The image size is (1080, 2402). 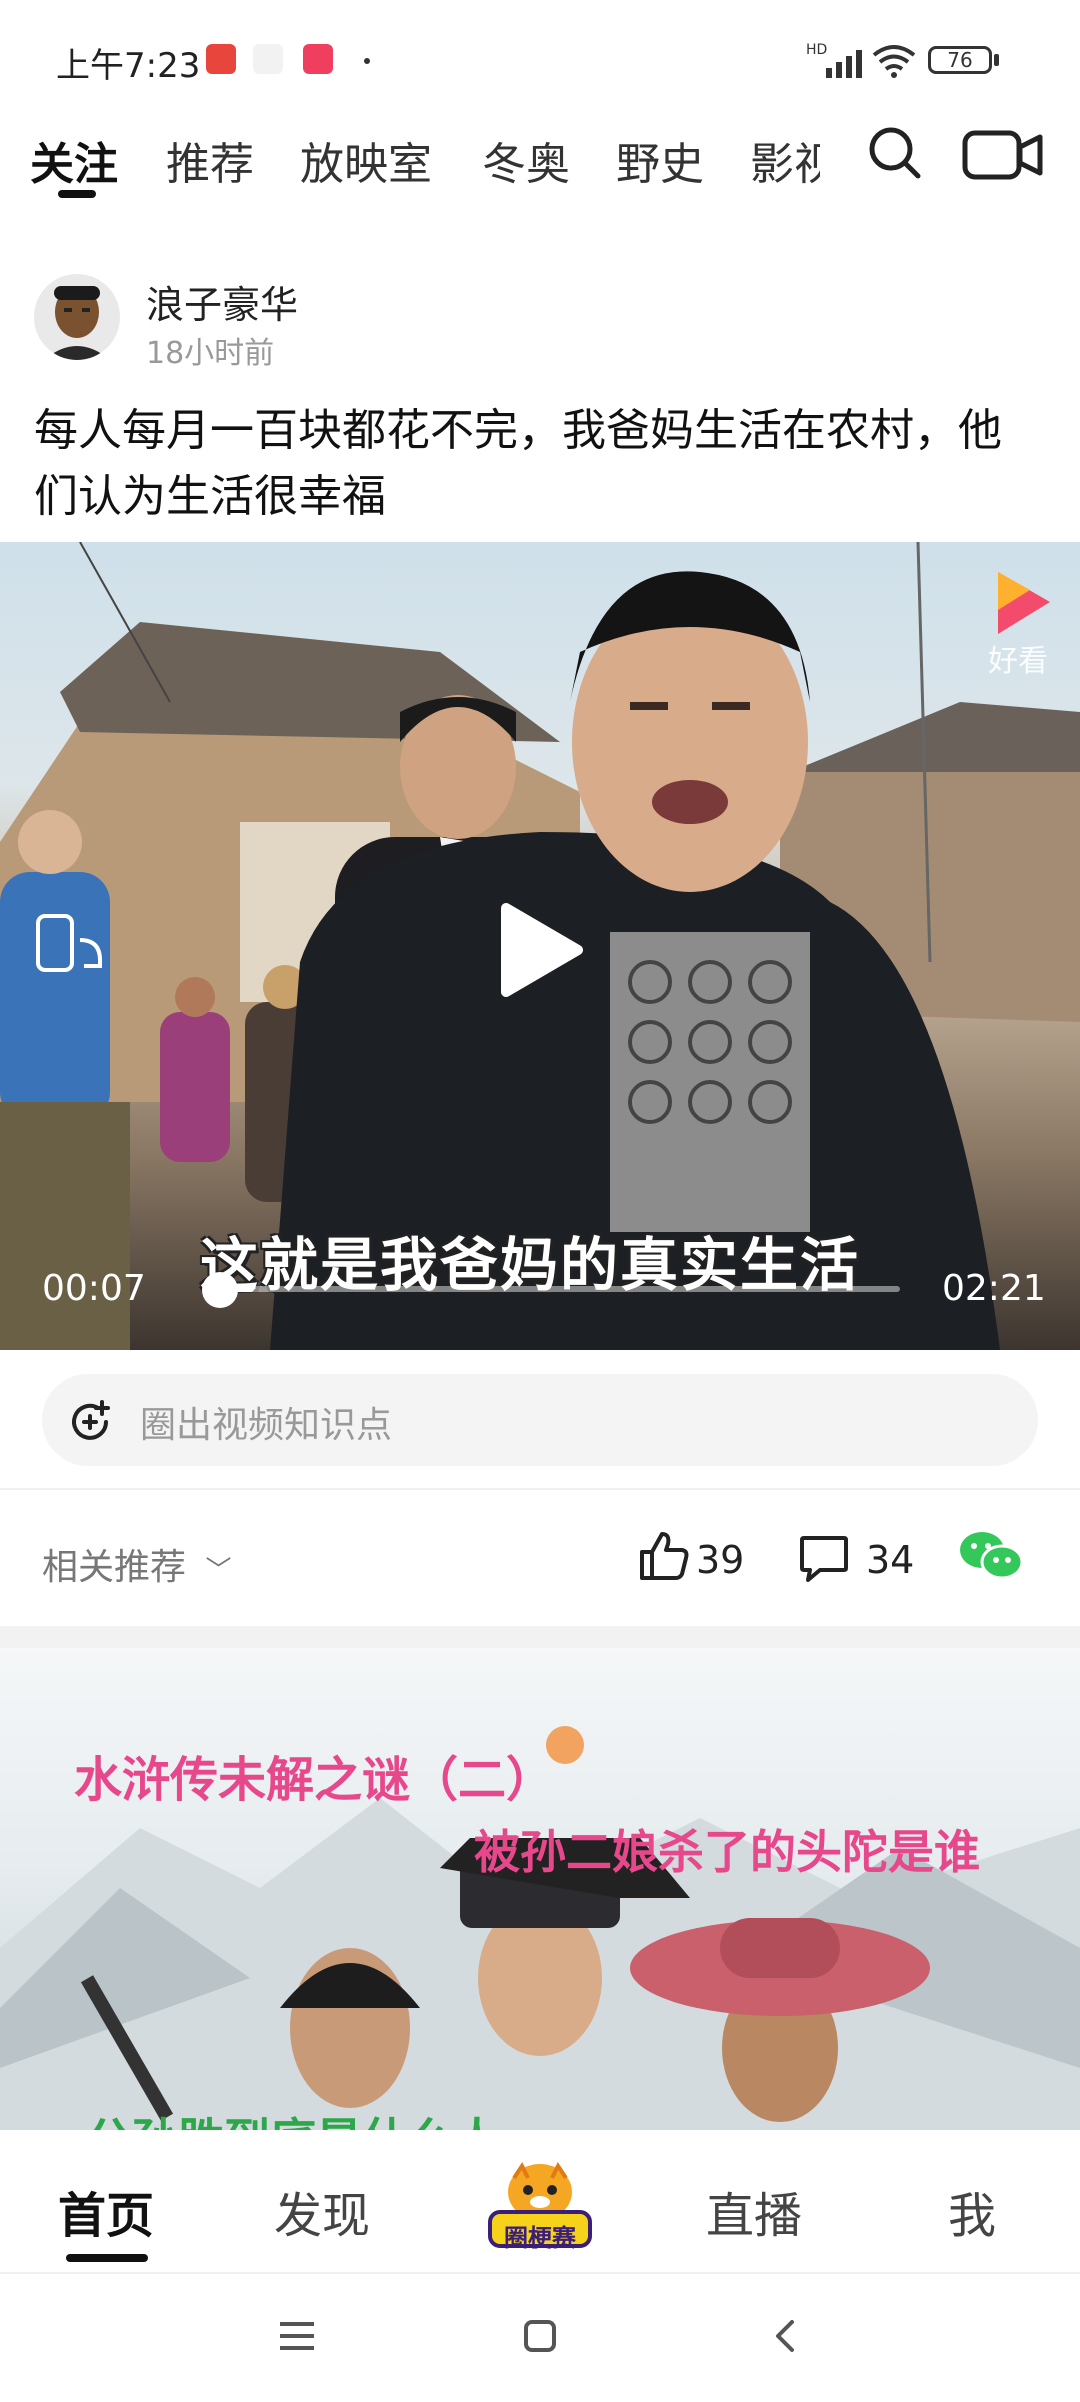 What do you see at coordinates (540, 1637) in the screenshot?
I see `section-gap` at bounding box center [540, 1637].